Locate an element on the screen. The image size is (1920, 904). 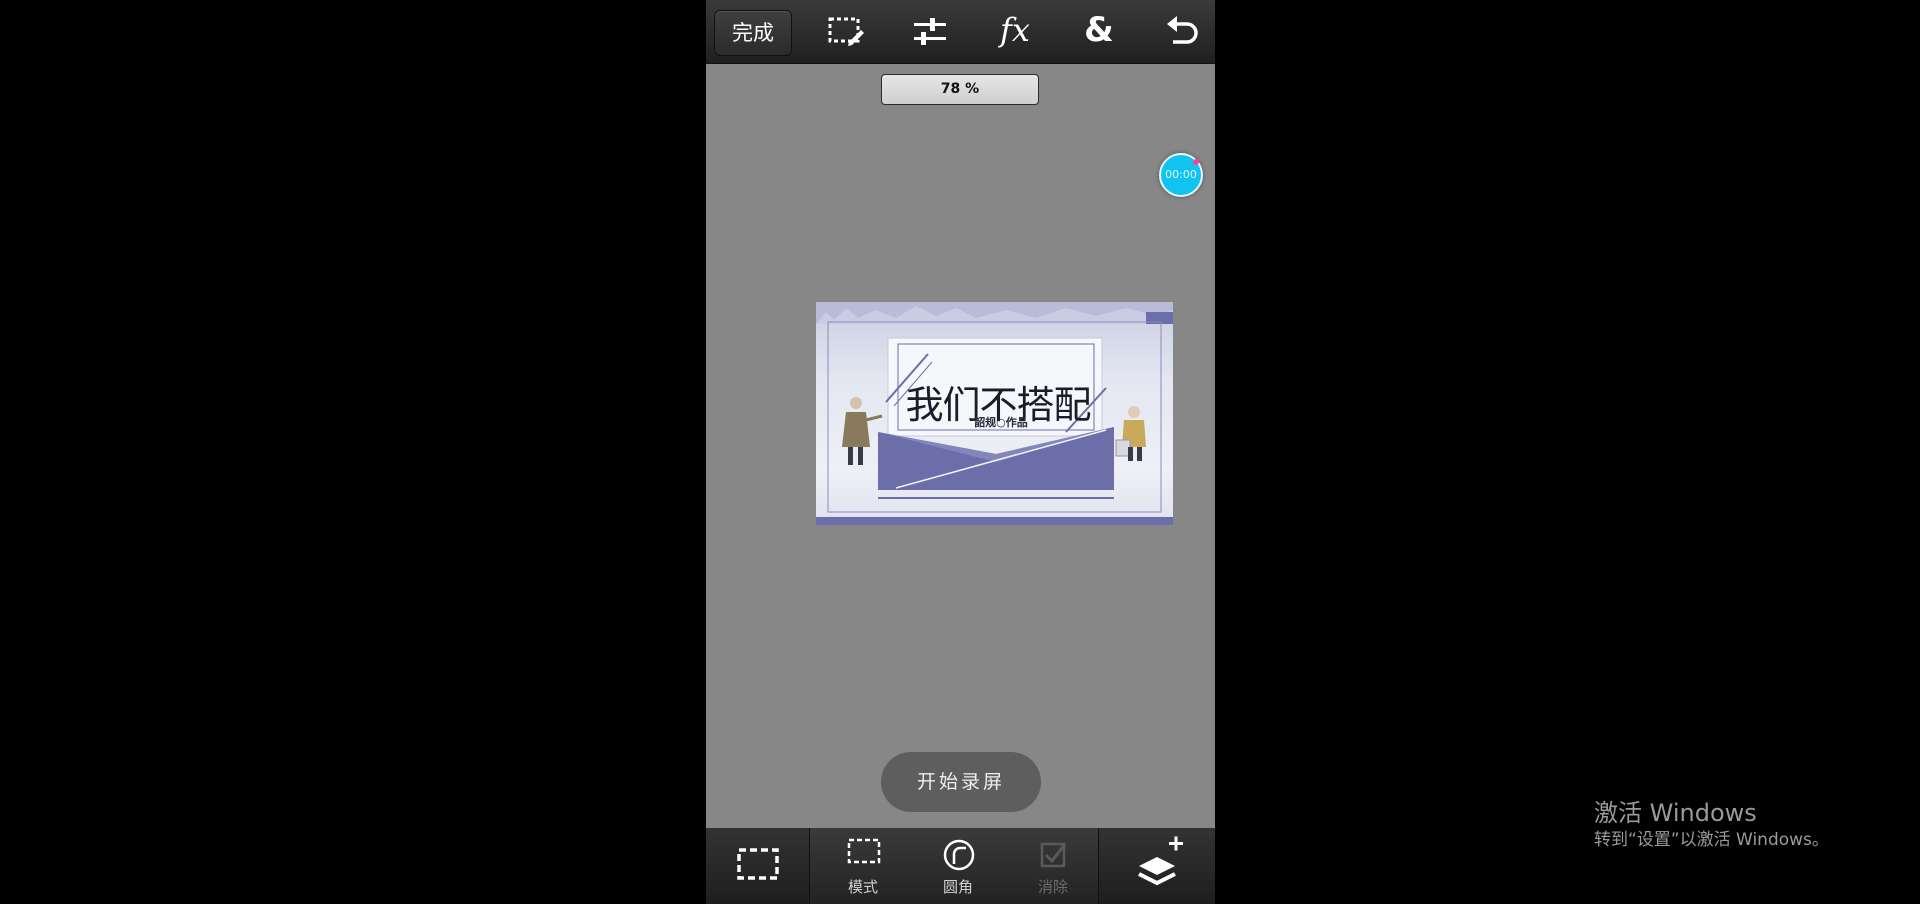
fx-label: fx is located at coordinates (1015, 30).